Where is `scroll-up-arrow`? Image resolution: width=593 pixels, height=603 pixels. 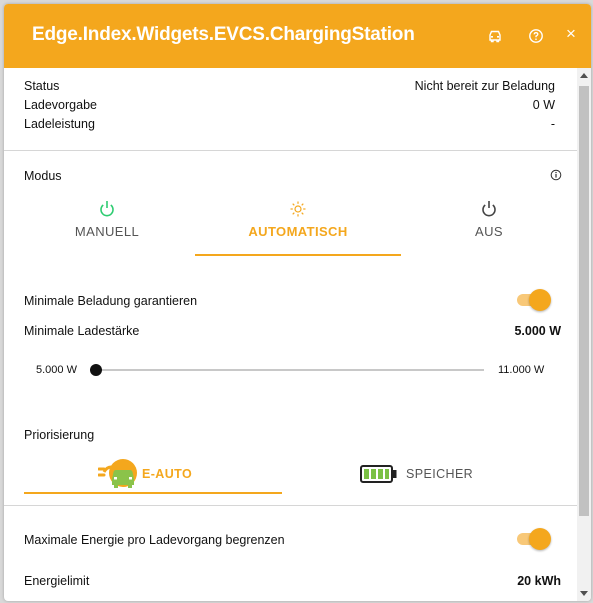 scroll-up-arrow is located at coordinates (584, 75).